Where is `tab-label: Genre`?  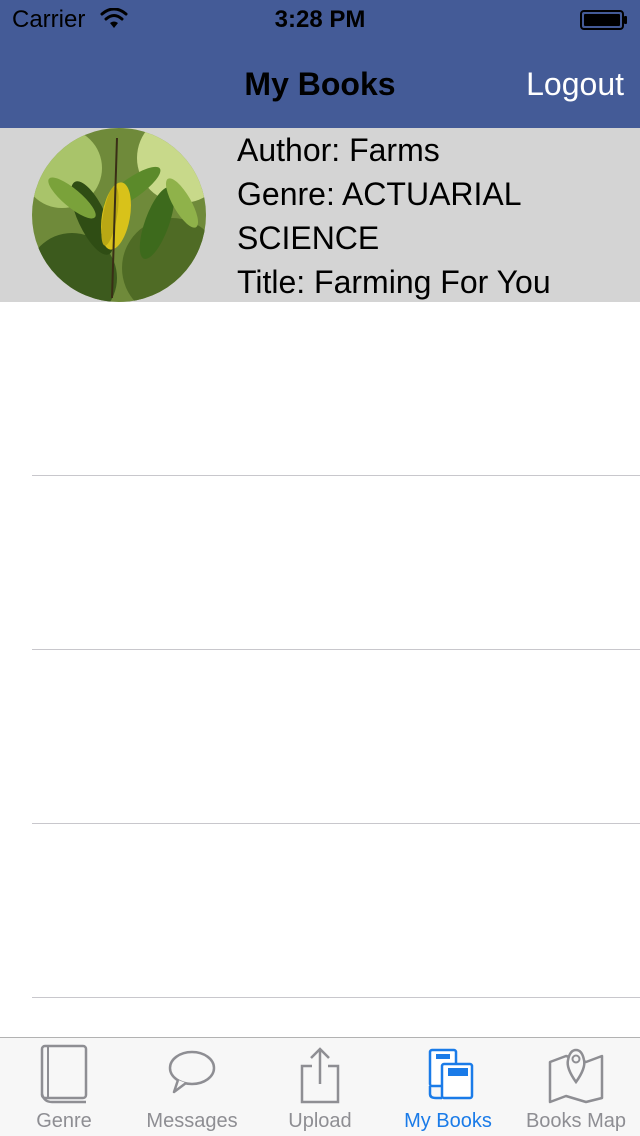 tab-label: Genre is located at coordinates (64, 1121).